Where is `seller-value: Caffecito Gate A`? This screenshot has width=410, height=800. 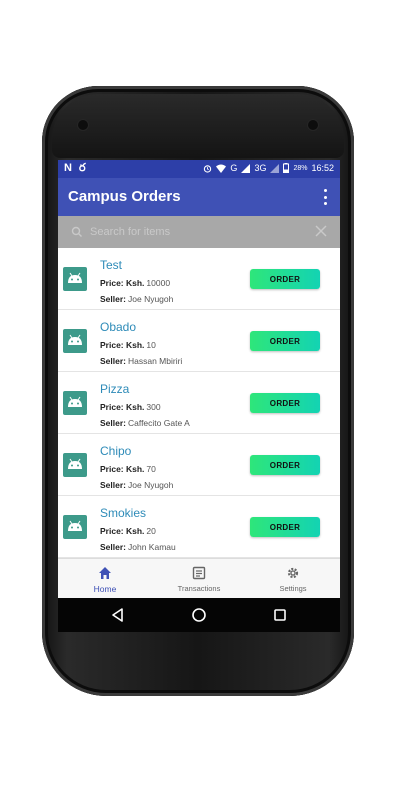
seller-value: Caffecito Gate A is located at coordinates (159, 423).